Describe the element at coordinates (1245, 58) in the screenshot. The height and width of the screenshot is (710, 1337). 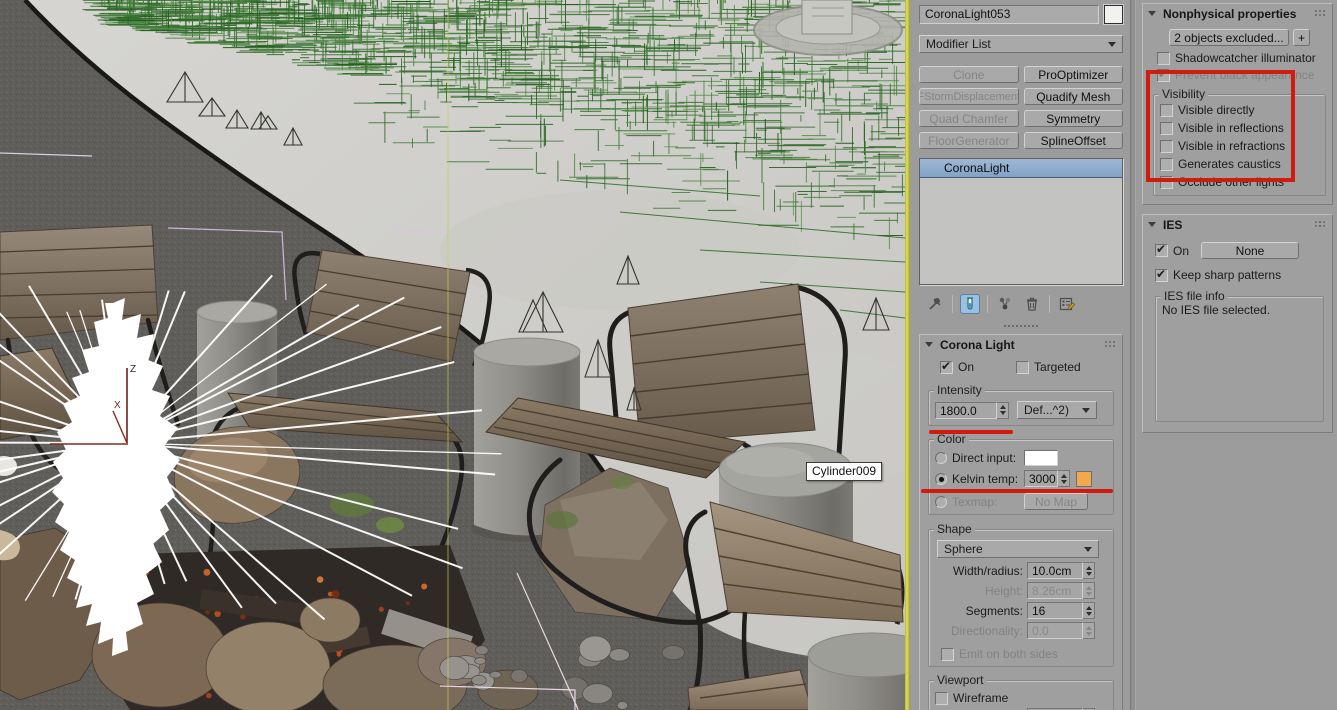
I see `shadowcatcher-label: Shadowcatcher illuminator` at that location.